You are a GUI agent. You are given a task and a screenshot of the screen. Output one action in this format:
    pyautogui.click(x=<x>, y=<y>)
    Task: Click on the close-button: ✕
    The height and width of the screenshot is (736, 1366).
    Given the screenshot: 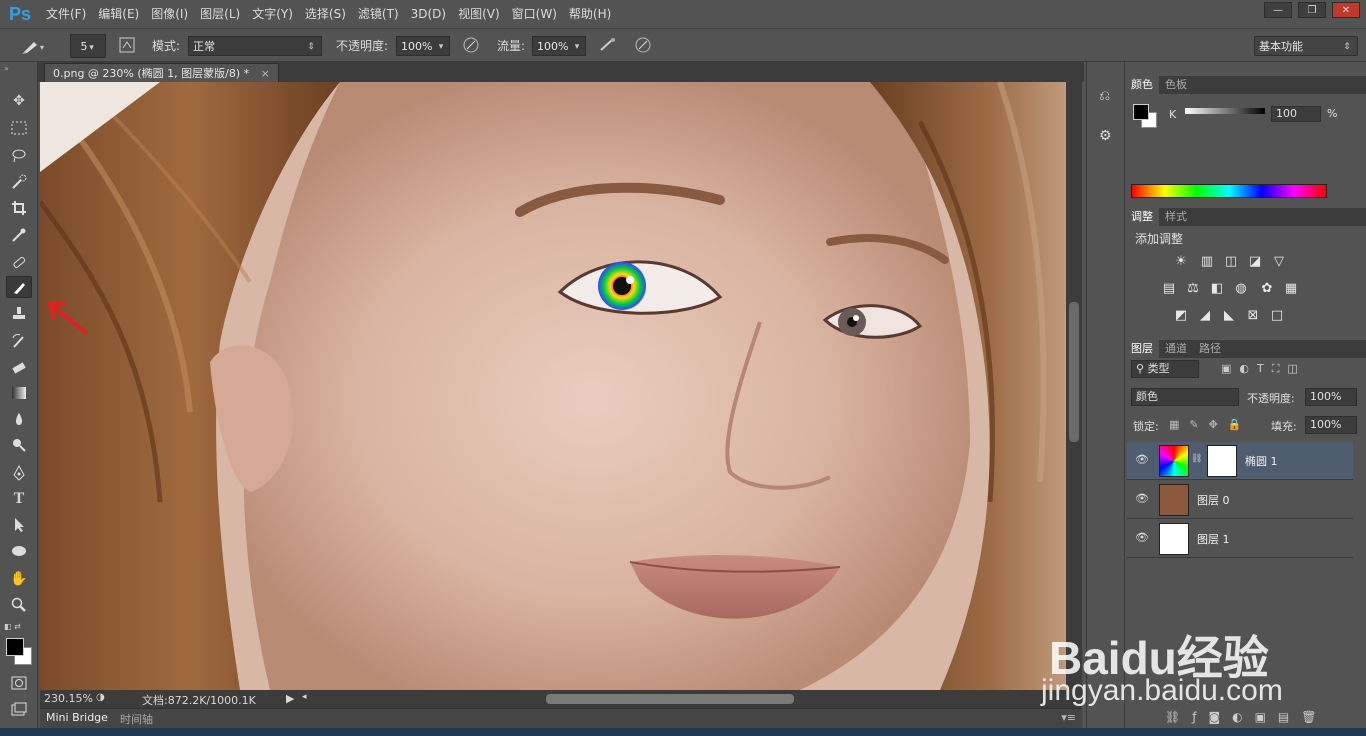 What is the action you would take?
    pyautogui.click(x=1346, y=10)
    